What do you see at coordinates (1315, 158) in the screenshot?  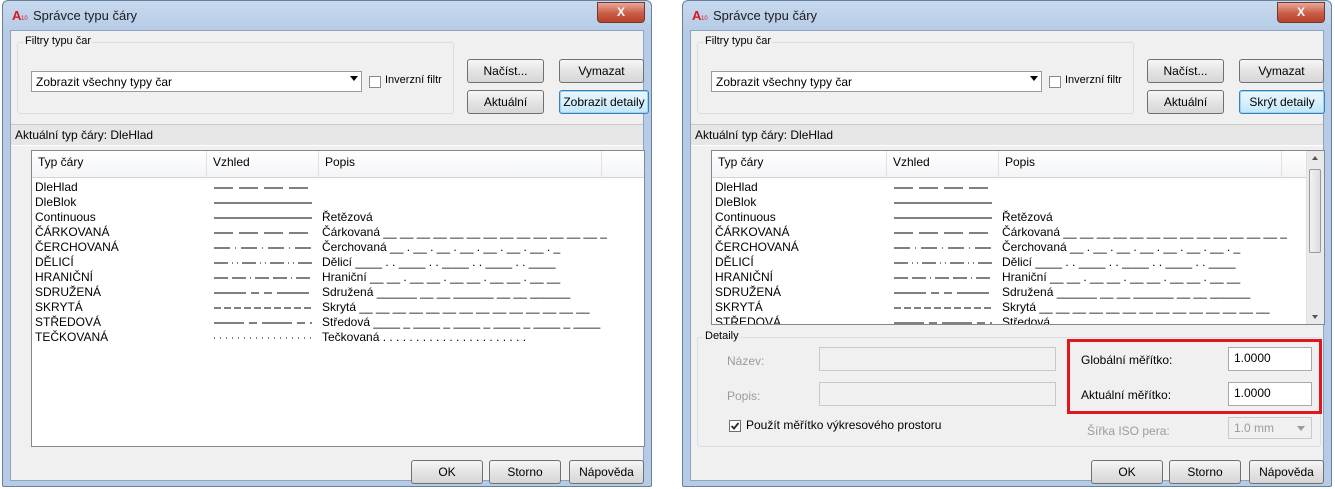 I see `scroll-up-icon` at bounding box center [1315, 158].